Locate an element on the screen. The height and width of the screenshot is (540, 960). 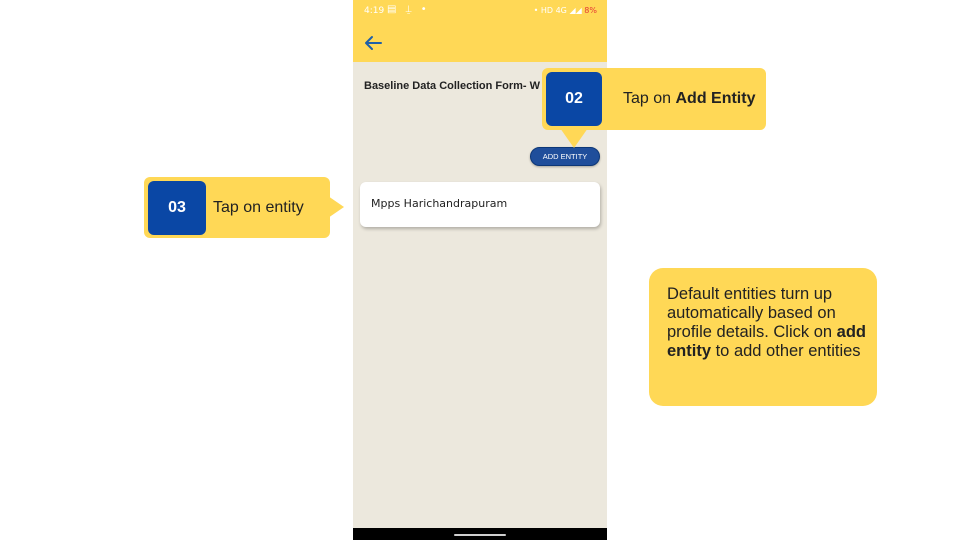
network-indicator: HD 4G is located at coordinates (553, 10).